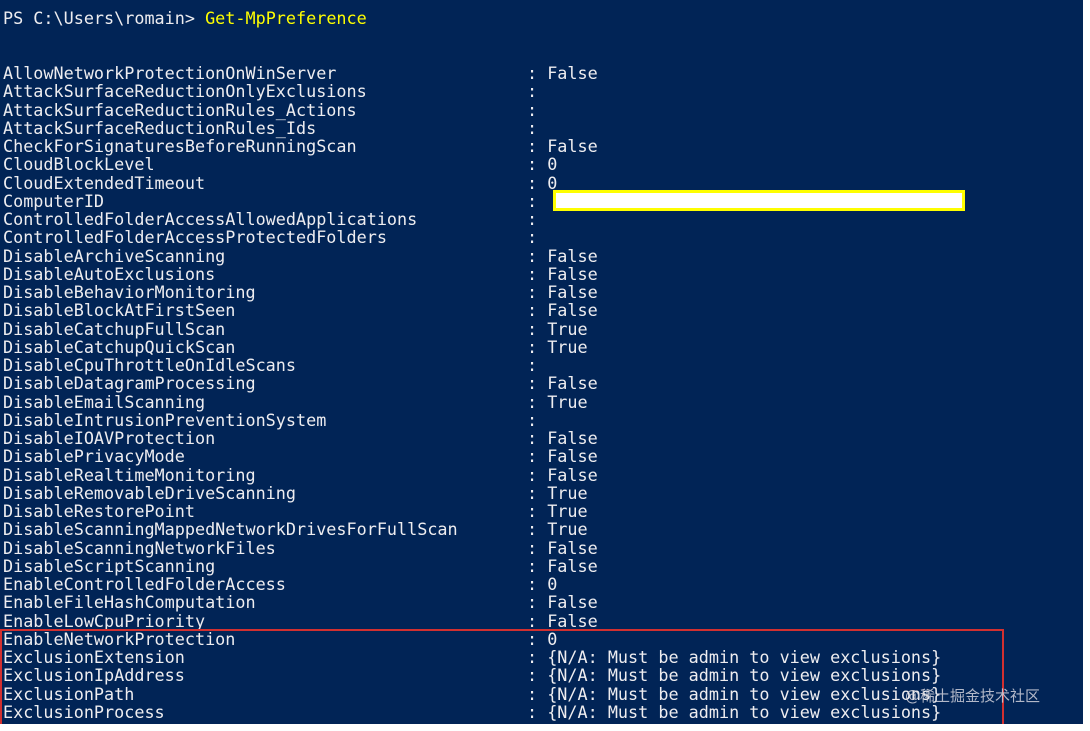 The width and height of the screenshot is (1090, 731). Describe the element at coordinates (759, 200) in the screenshot. I see `computer-id-redaction` at that location.